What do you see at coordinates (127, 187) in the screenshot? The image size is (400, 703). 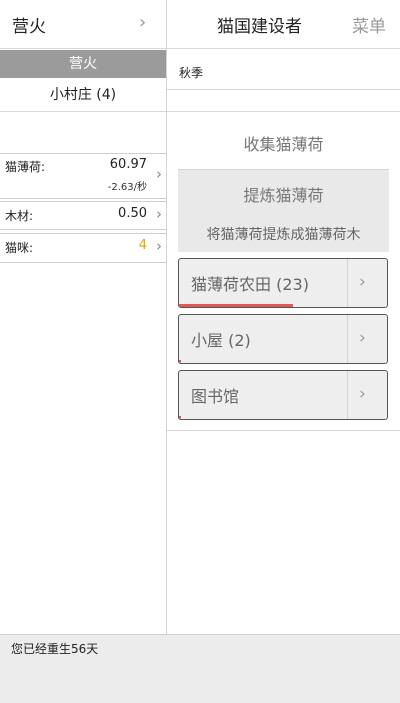 I see `resource-rate: -2.63/秒` at bounding box center [127, 187].